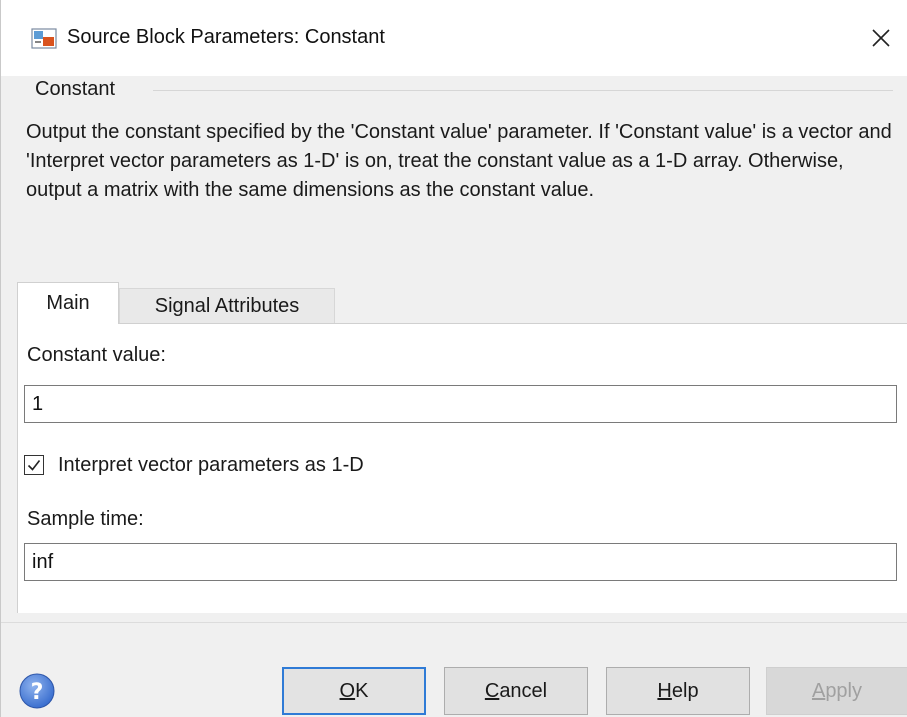 Image resolution: width=907 pixels, height=717 pixels. I want to click on footer-divider, so click(454, 622).